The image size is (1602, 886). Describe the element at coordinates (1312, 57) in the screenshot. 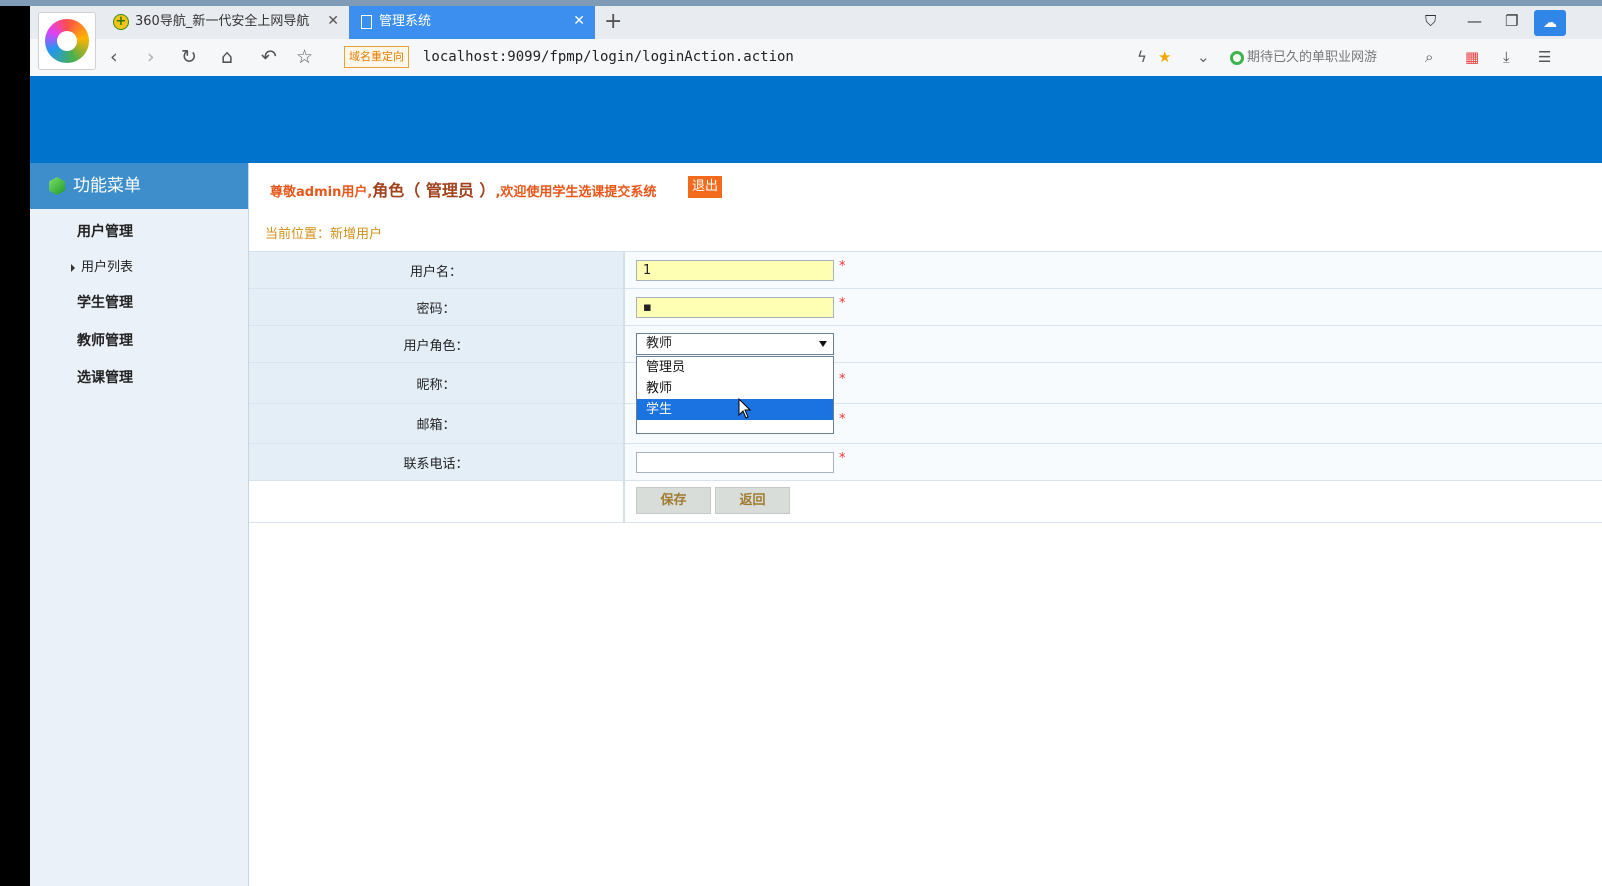

I see `news-text: 期待已久的单职业网游` at that location.